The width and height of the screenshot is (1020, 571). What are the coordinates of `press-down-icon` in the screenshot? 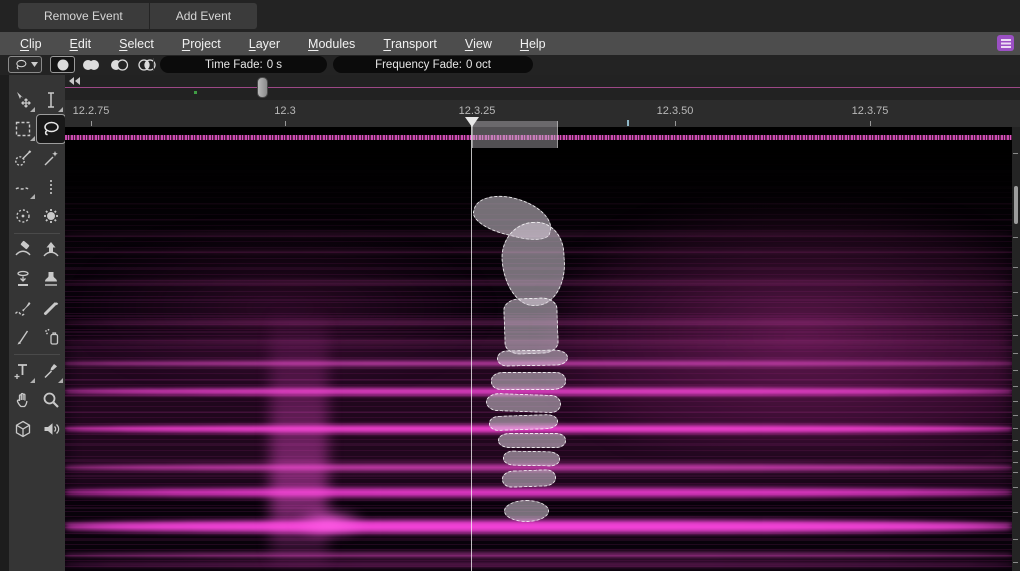 It's located at (23, 278).